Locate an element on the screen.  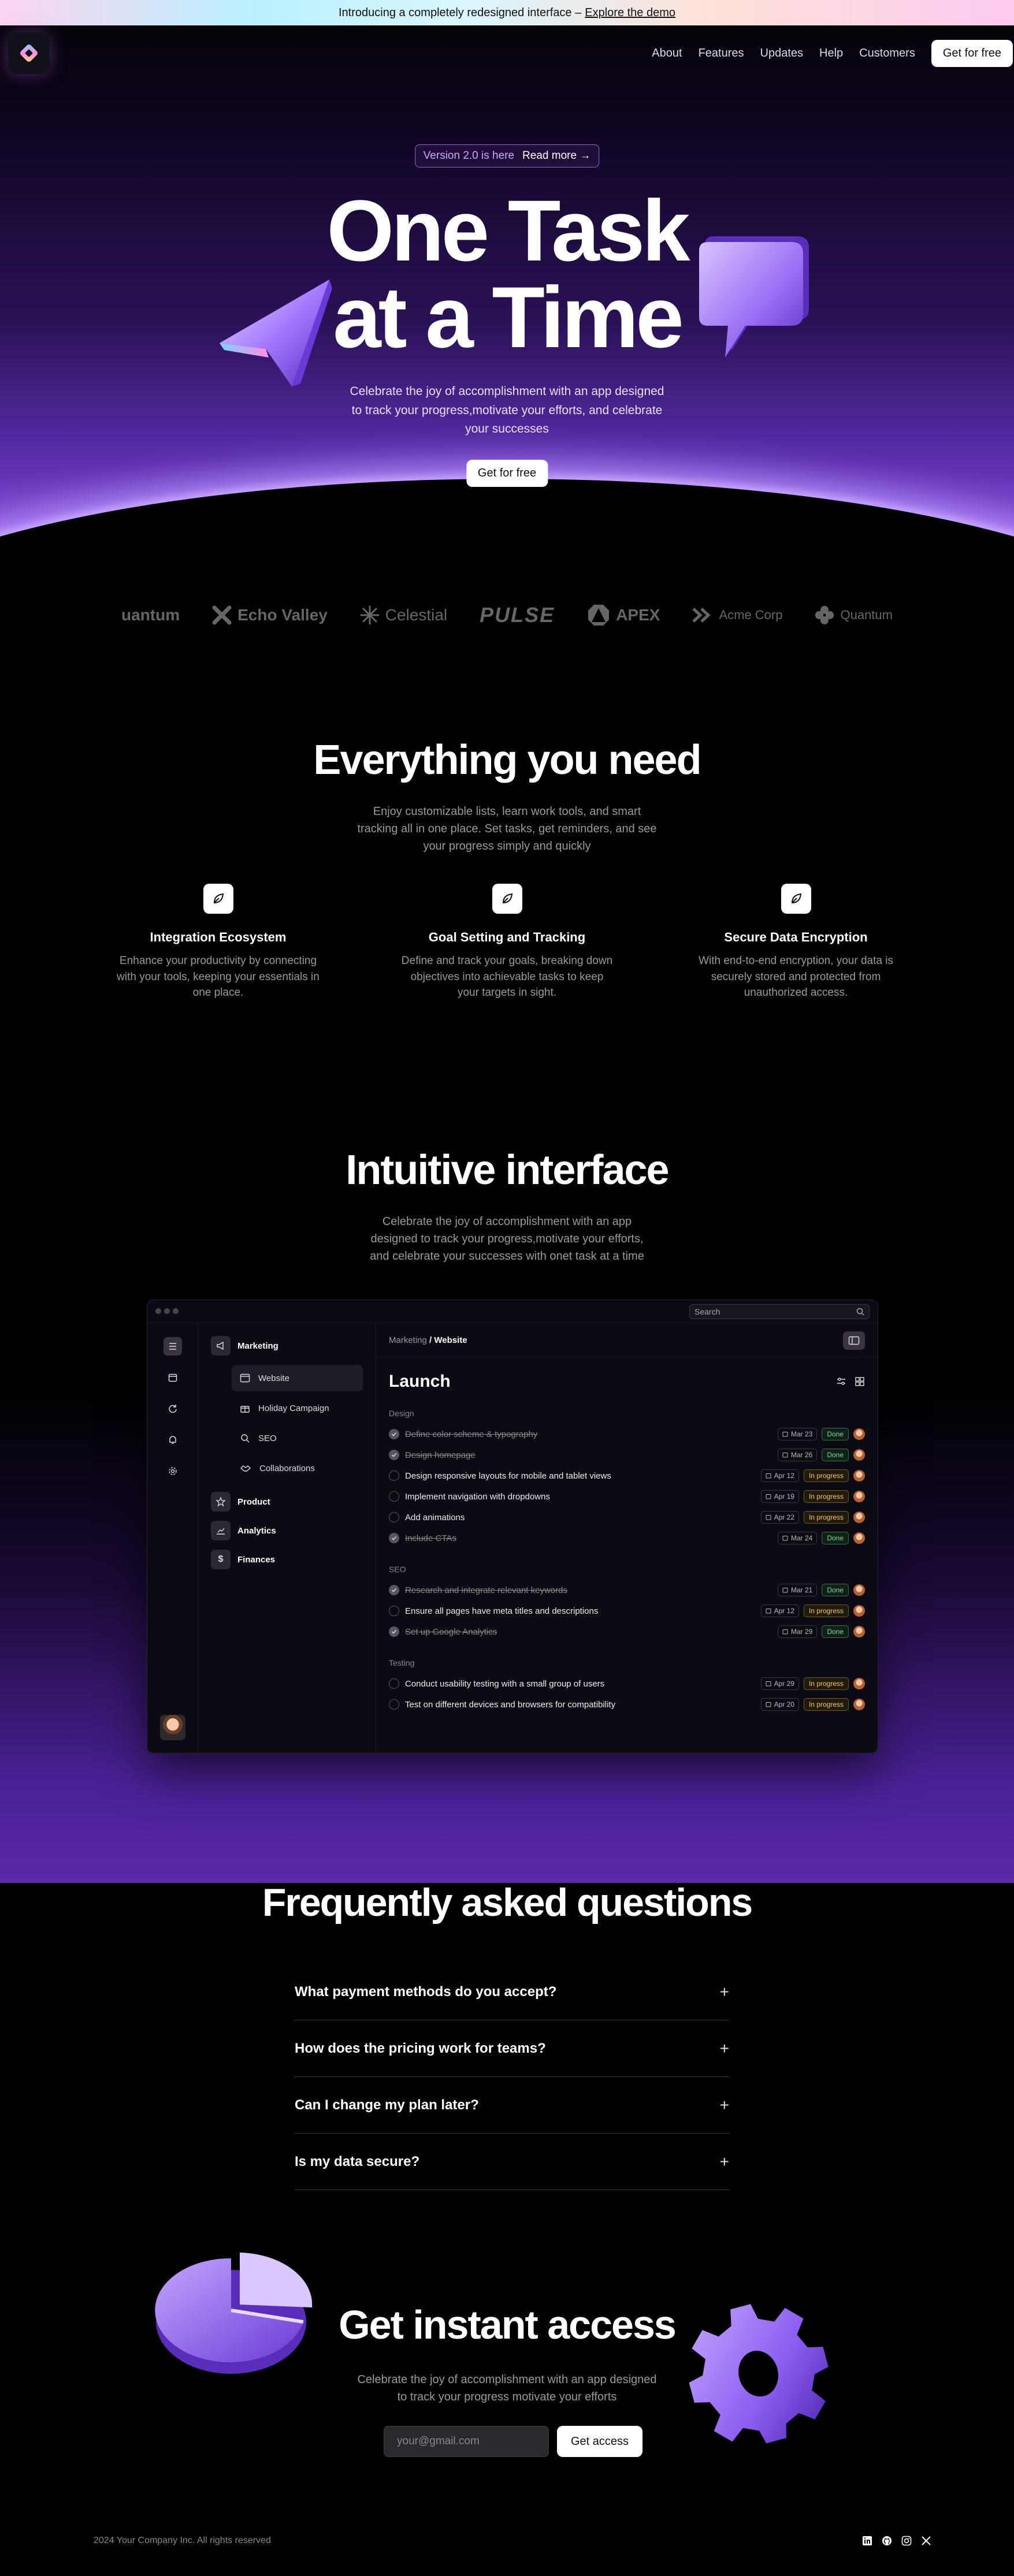
faq-item: Is my data secure? + is located at coordinates (512, 2162).